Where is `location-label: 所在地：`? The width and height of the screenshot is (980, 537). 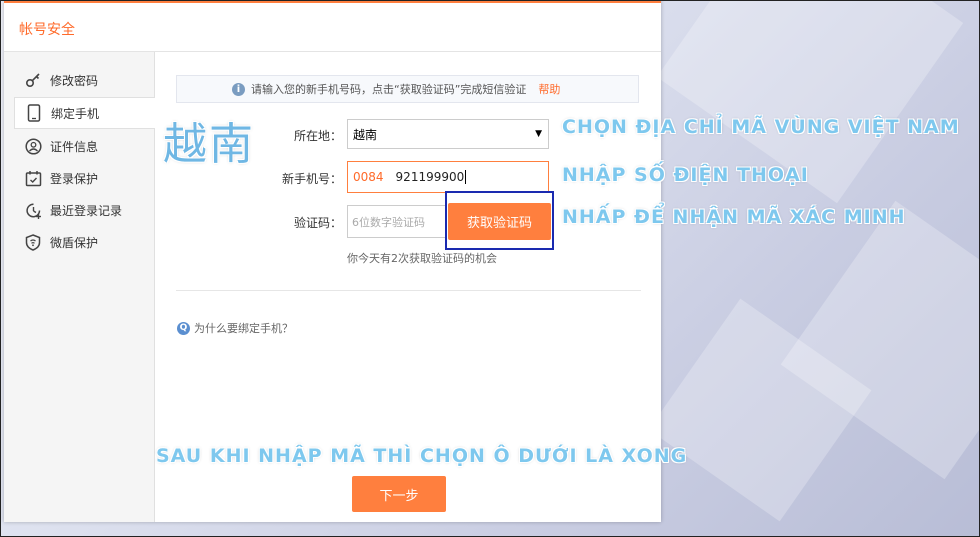
location-label: 所在地： is located at coordinates (317, 136).